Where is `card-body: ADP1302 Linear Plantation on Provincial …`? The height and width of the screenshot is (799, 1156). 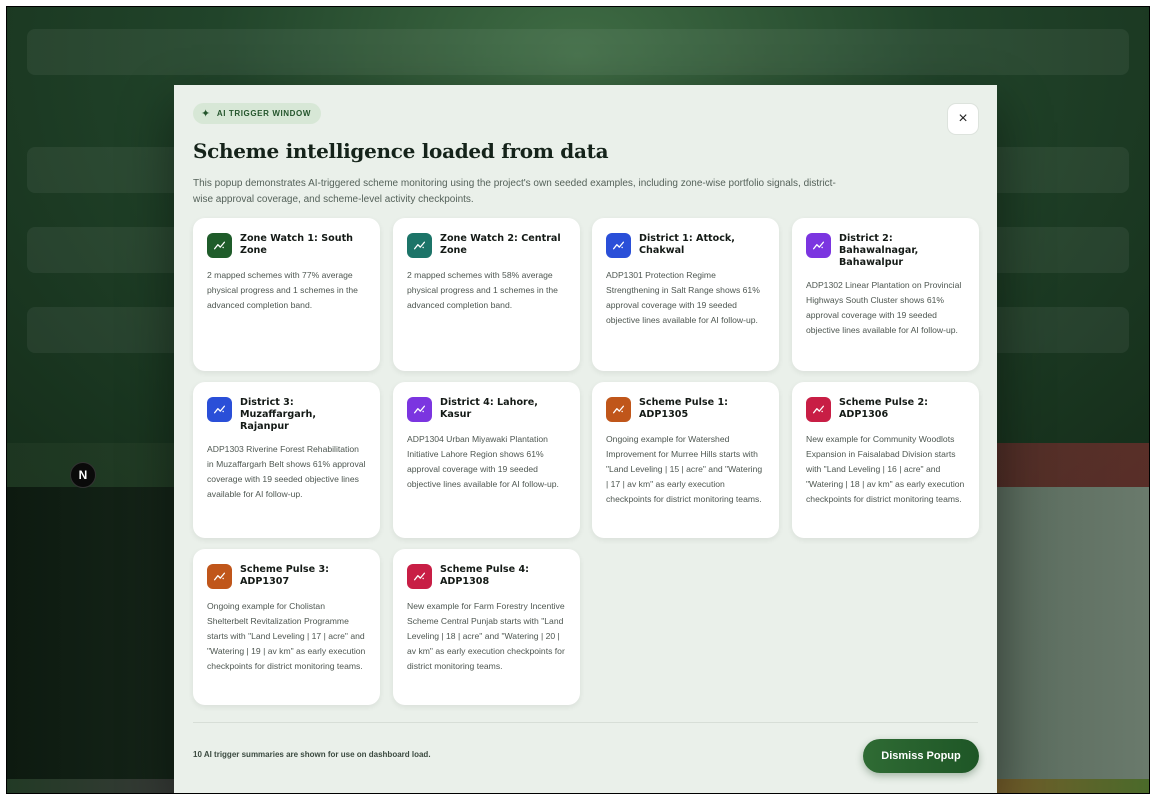
card-body: ADP1302 Linear Plantation on Provincial … is located at coordinates (884, 307).